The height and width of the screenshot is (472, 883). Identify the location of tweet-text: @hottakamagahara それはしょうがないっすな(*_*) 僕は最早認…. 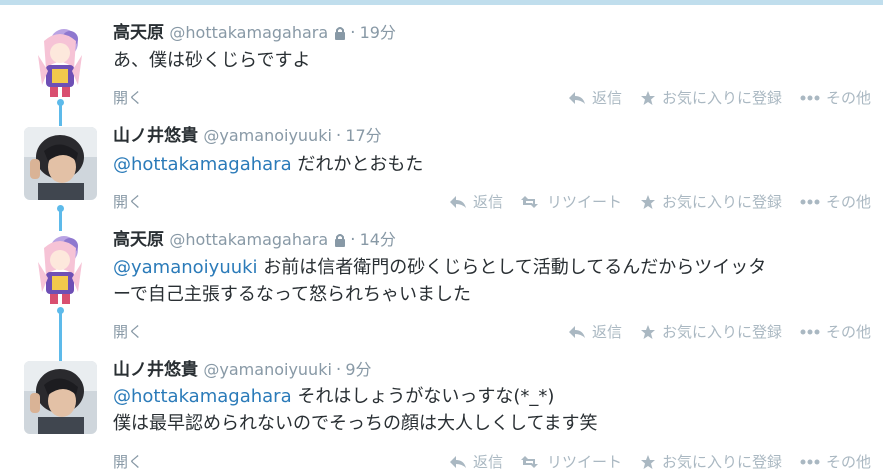
(488, 410).